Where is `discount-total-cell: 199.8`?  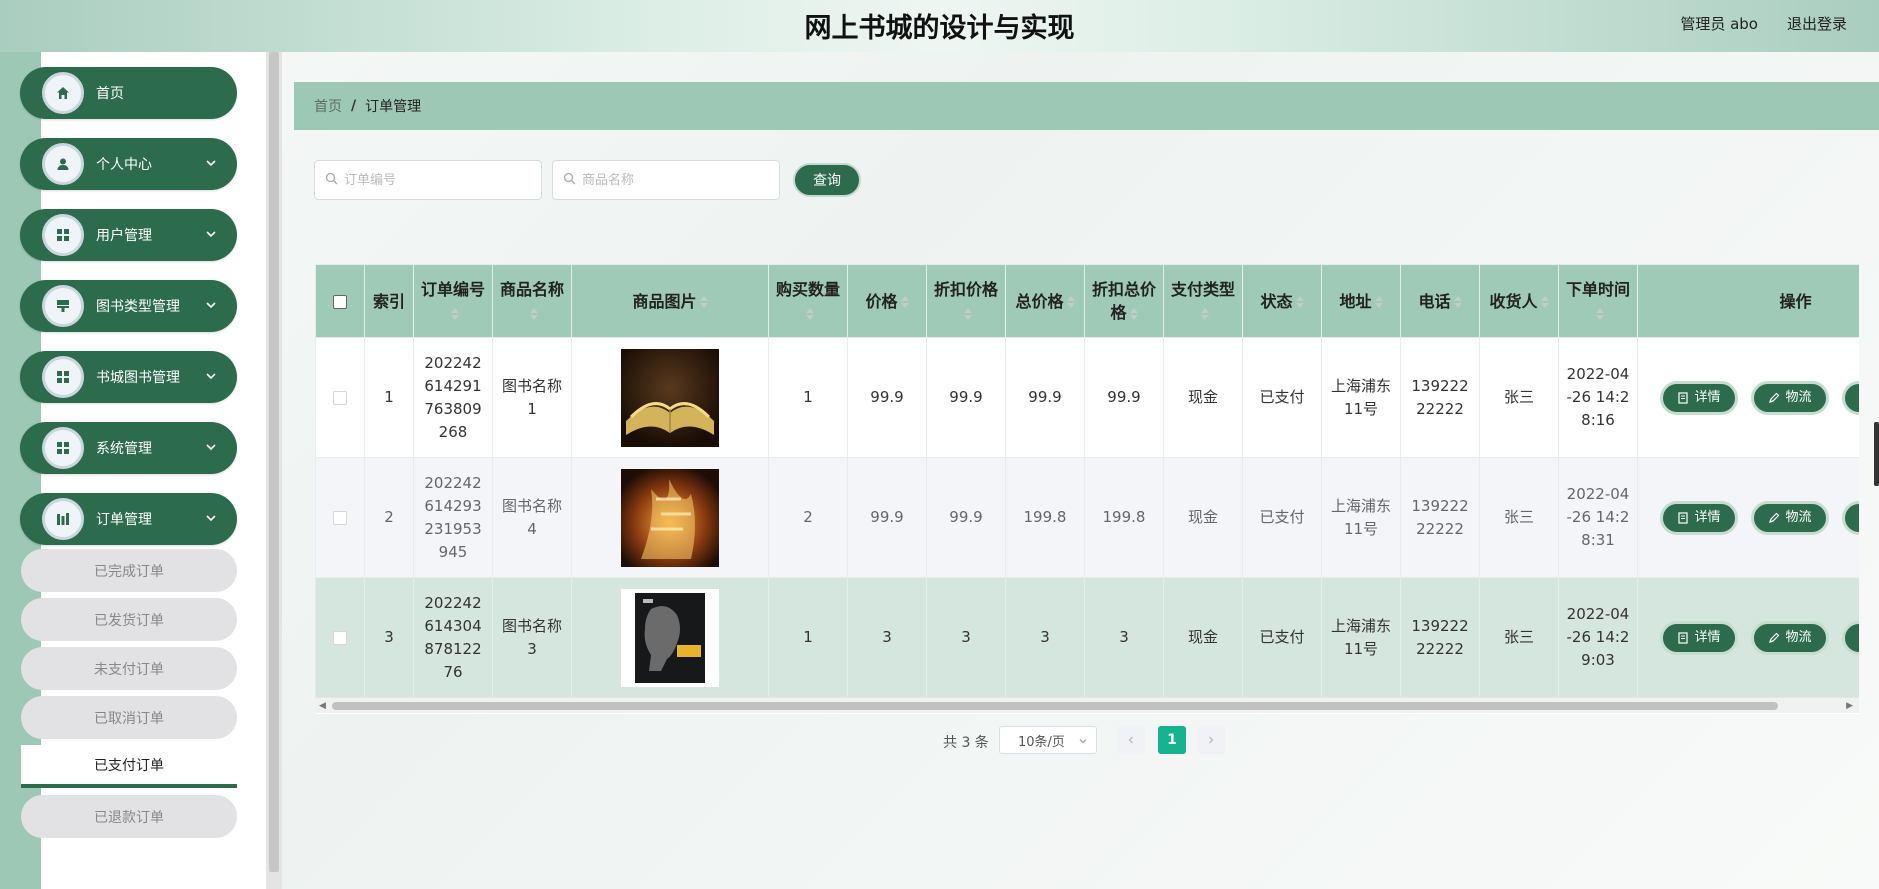 discount-total-cell: 199.8 is located at coordinates (1124, 517).